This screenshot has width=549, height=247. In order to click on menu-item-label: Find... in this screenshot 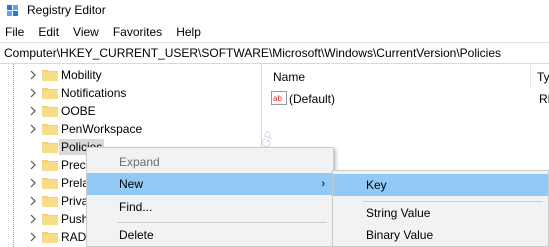, I will do `click(136, 207)`.